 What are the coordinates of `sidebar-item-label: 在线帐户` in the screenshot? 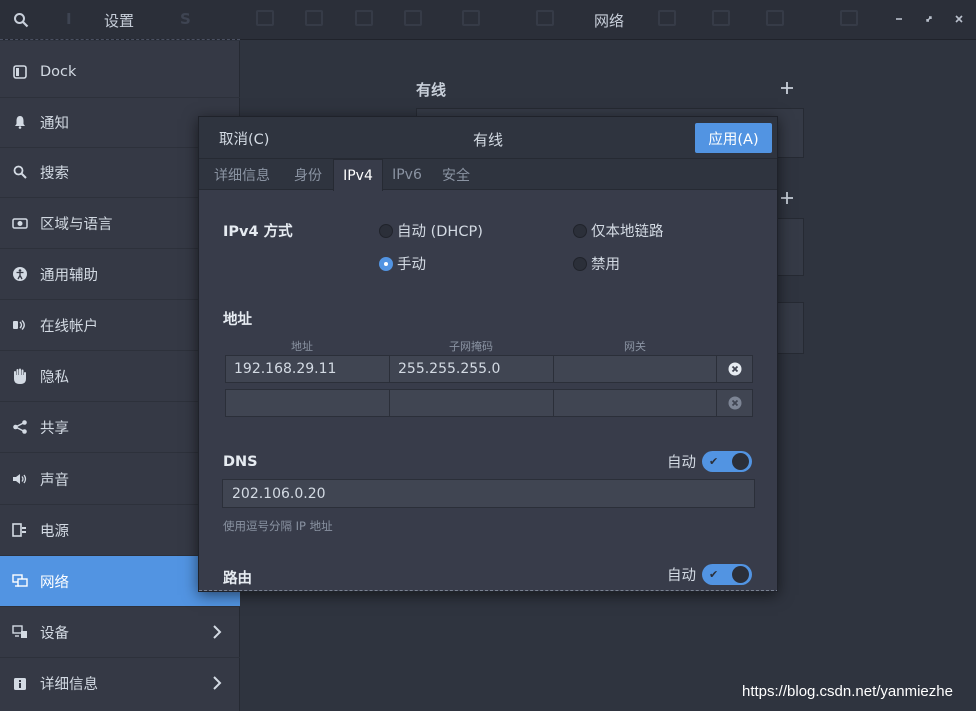 It's located at (69, 326).